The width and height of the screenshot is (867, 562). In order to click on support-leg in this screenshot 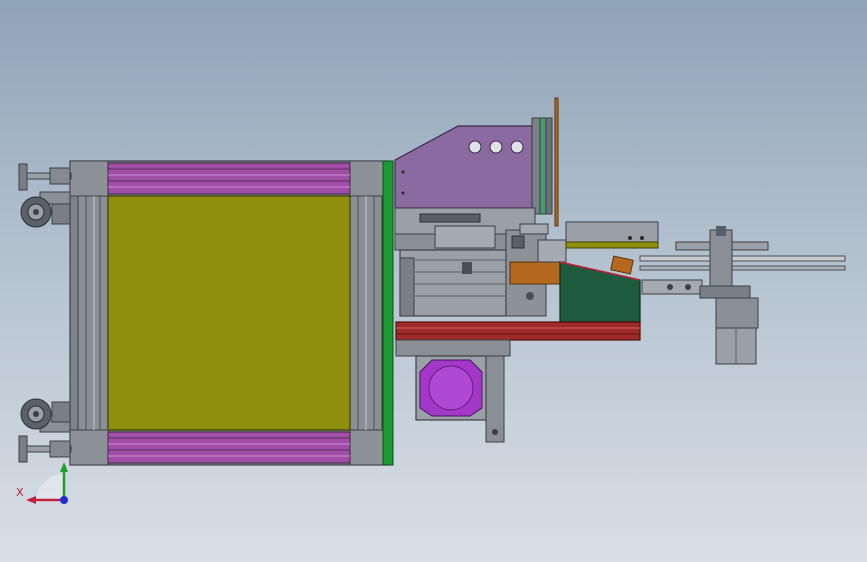, I will do `click(495, 399)`.